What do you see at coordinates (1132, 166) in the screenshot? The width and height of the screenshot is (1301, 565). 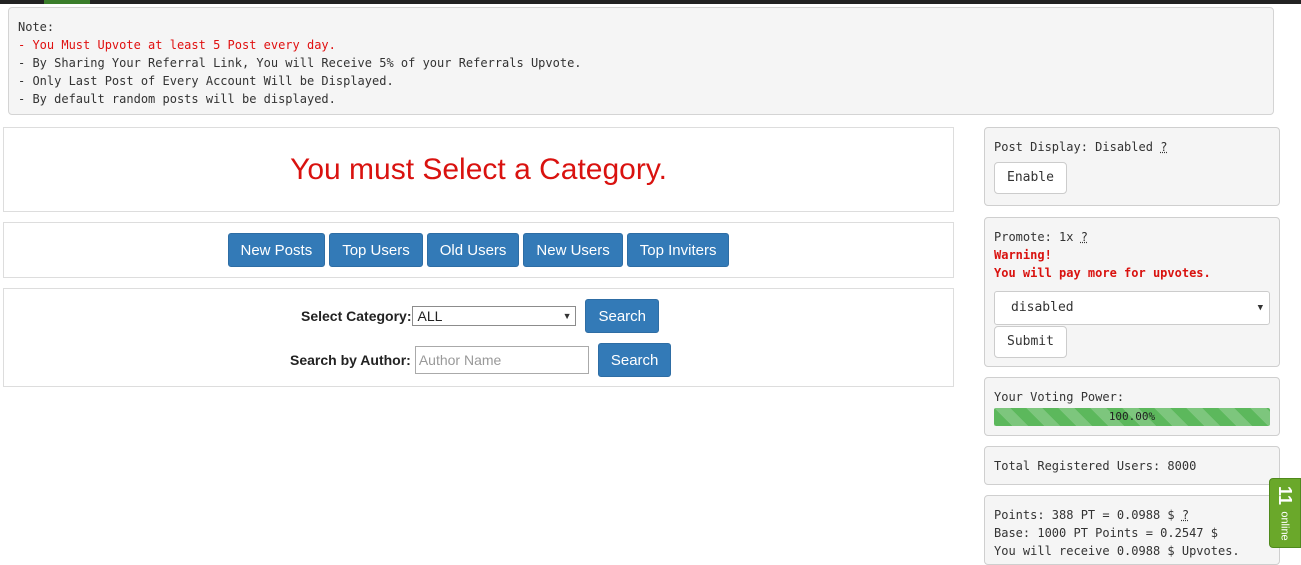 I see `post-display-panel: Post Display: Disabled ? Enable` at bounding box center [1132, 166].